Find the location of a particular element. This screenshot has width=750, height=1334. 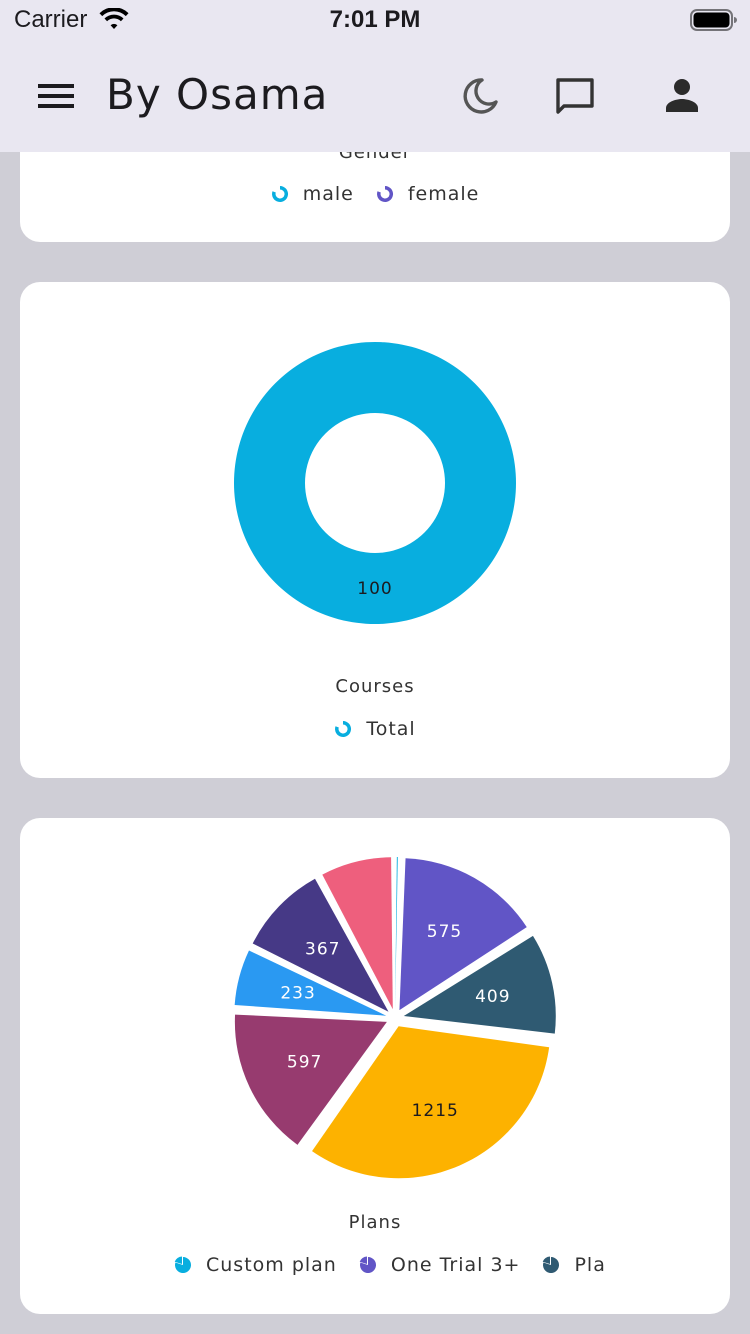

legend-item-custom-plan: Custom plan is located at coordinates (255, 1265).